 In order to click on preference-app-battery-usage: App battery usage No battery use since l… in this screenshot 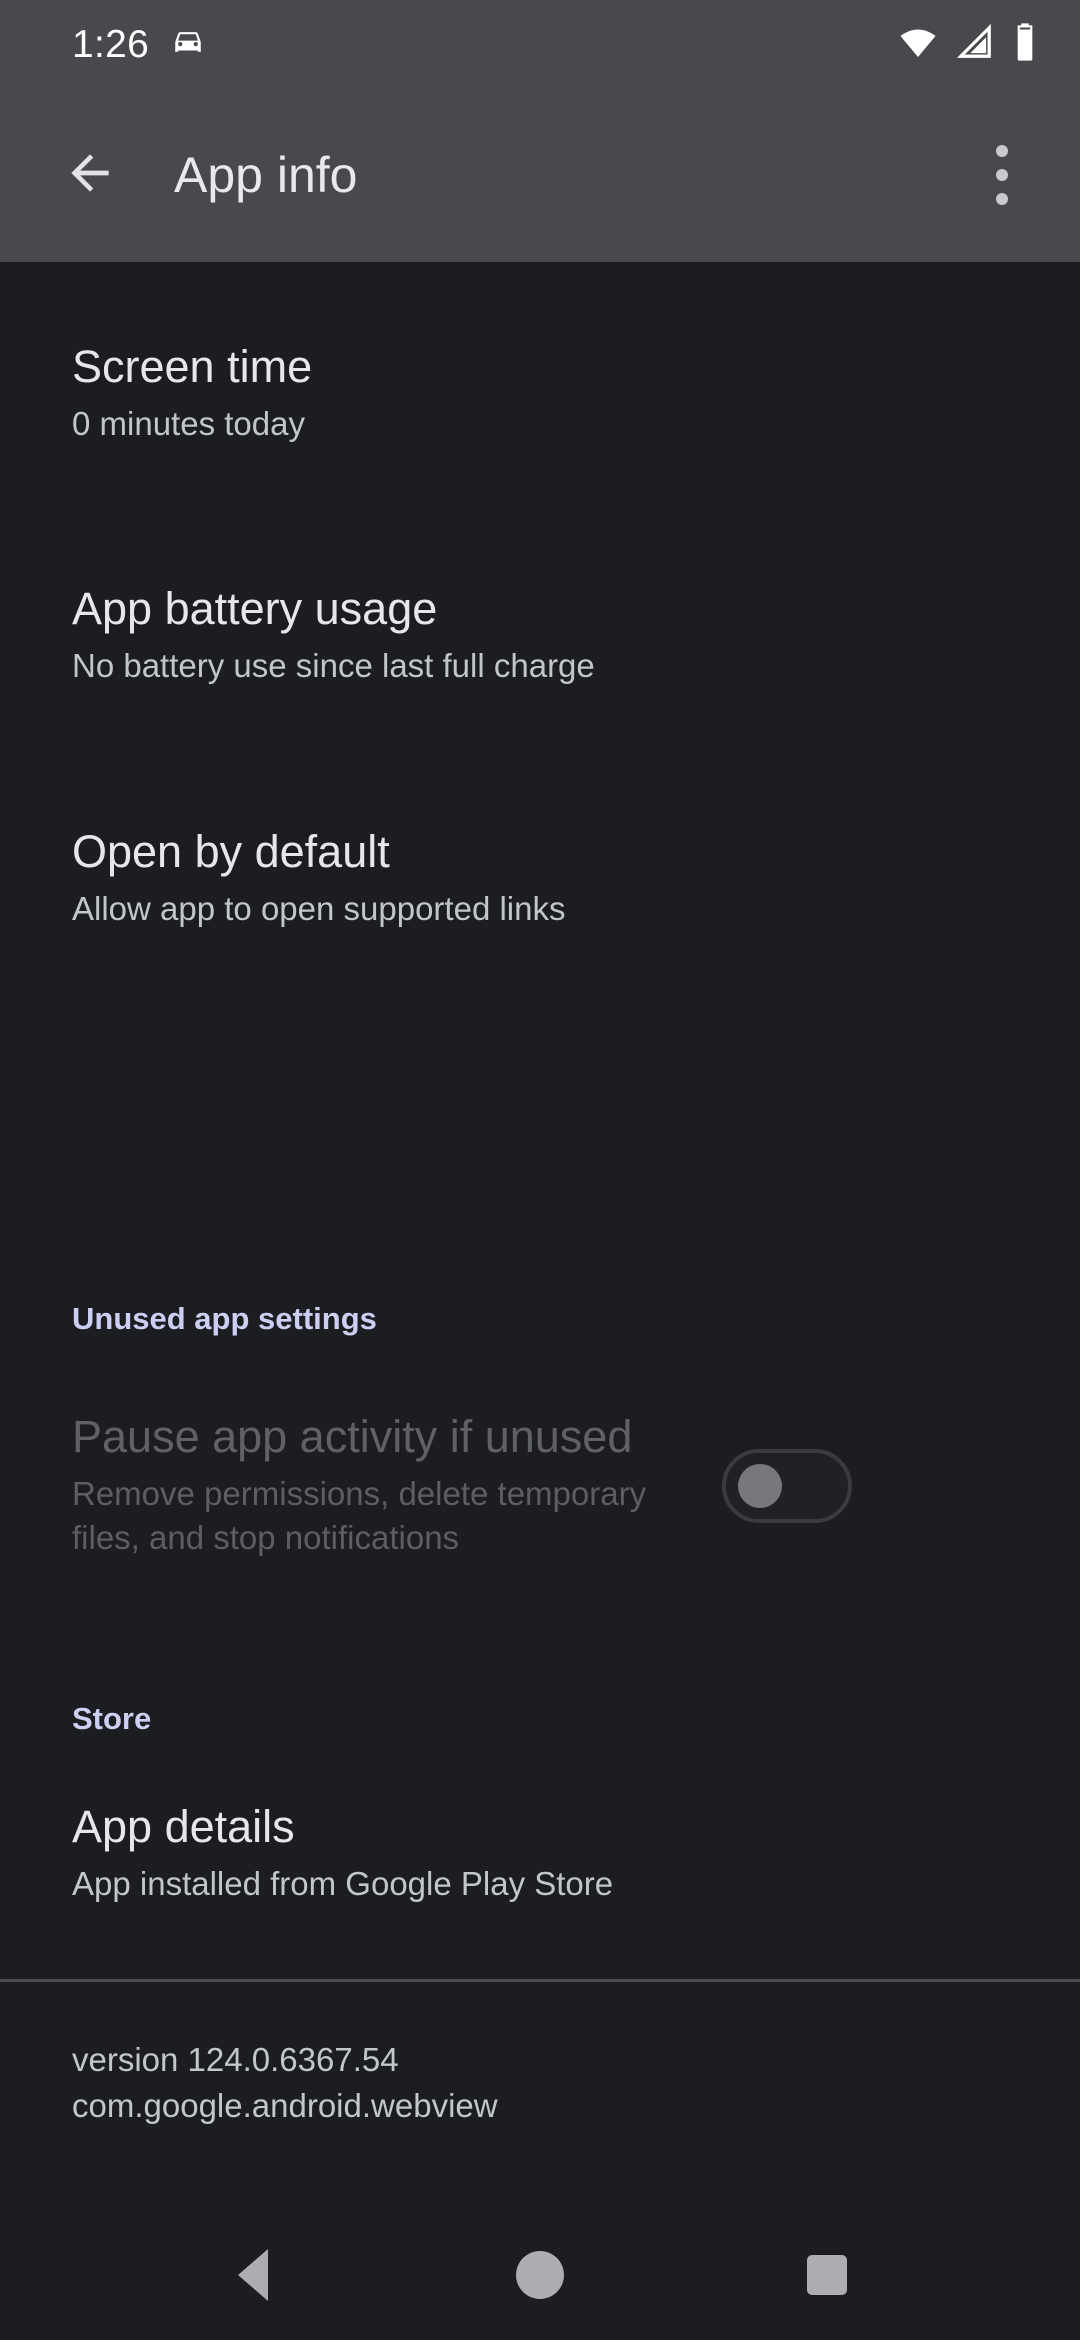, I will do `click(540, 635)`.